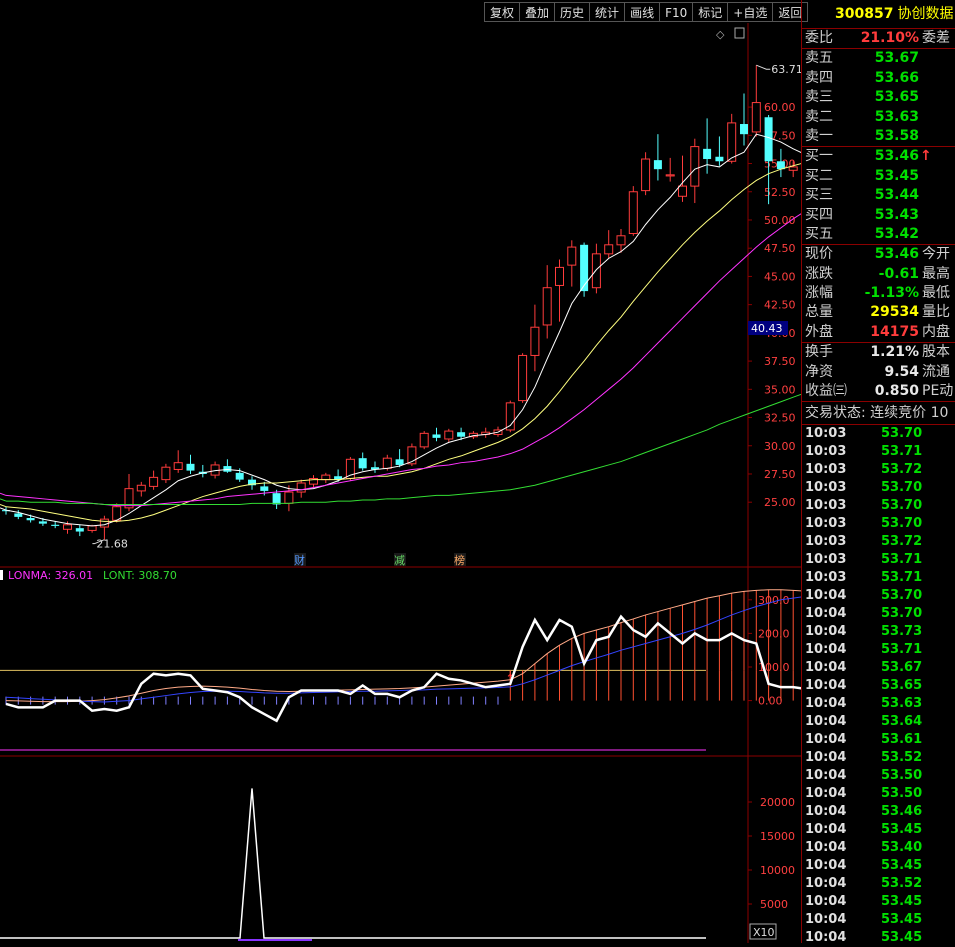 This screenshot has width=955, height=947. What do you see at coordinates (819, 195) in the screenshot?
I see `book-level-label: 买三` at bounding box center [819, 195].